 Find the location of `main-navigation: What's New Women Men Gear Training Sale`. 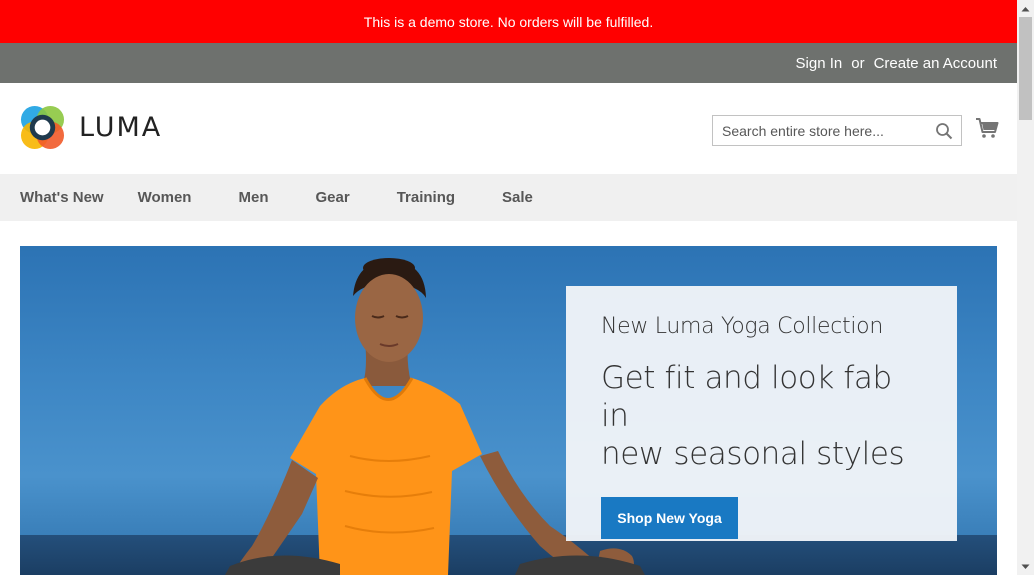

main-navigation: What's New Women Men Gear Training Sale is located at coordinates (508, 197).